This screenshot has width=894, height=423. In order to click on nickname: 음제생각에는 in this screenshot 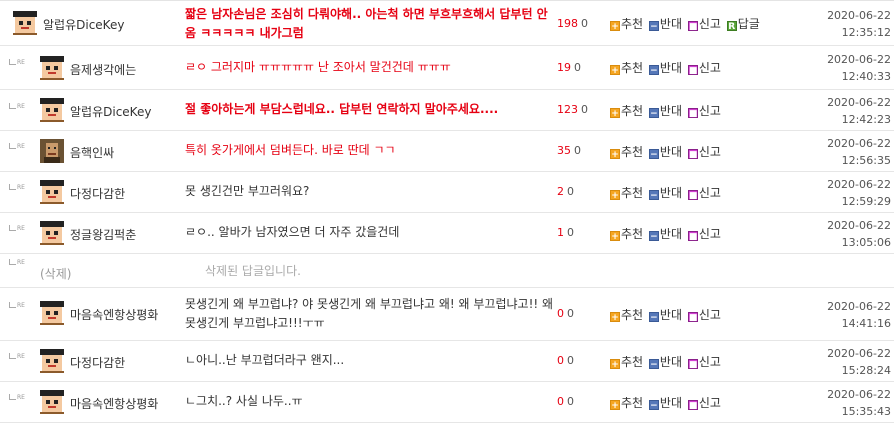, I will do `click(103, 69)`.